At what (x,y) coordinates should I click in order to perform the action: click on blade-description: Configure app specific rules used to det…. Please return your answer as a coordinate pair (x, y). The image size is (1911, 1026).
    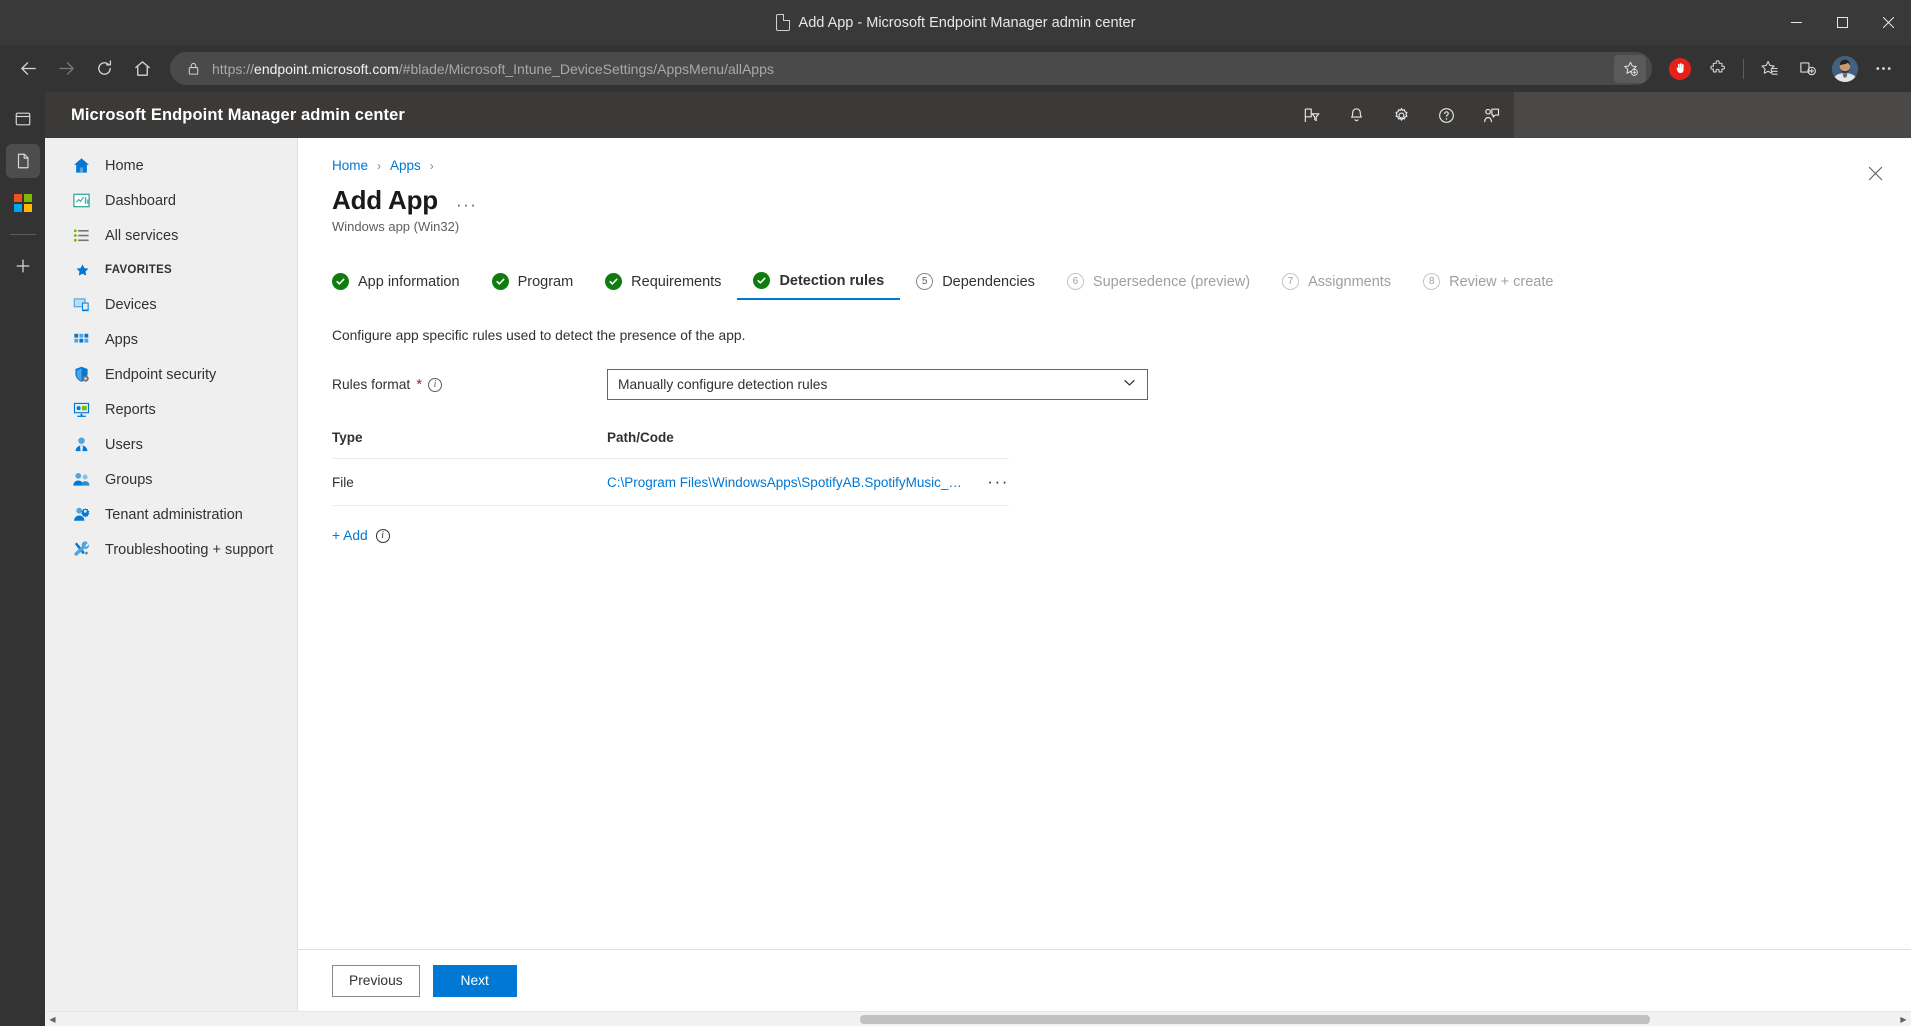
    Looking at the image, I should click on (539, 335).